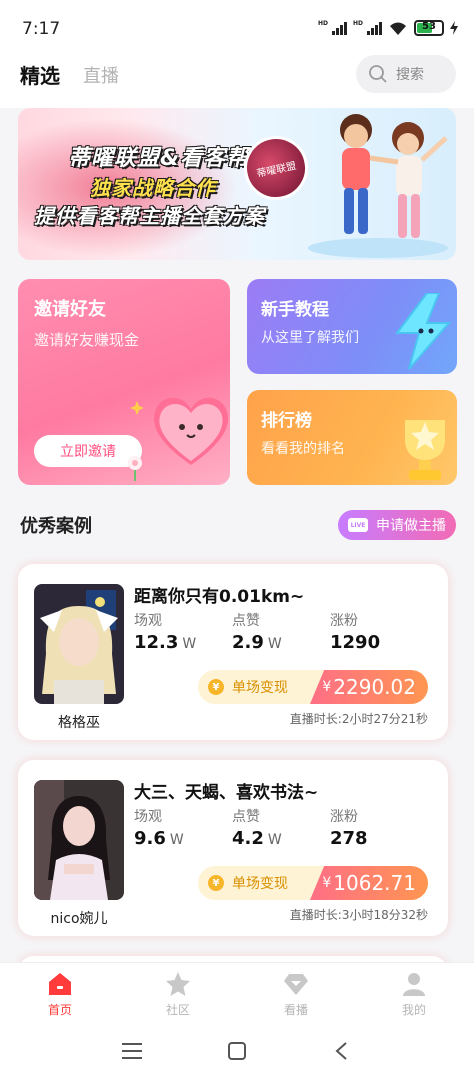 The height and width of the screenshot is (1080, 474). I want to click on fans-value: 278, so click(349, 838).